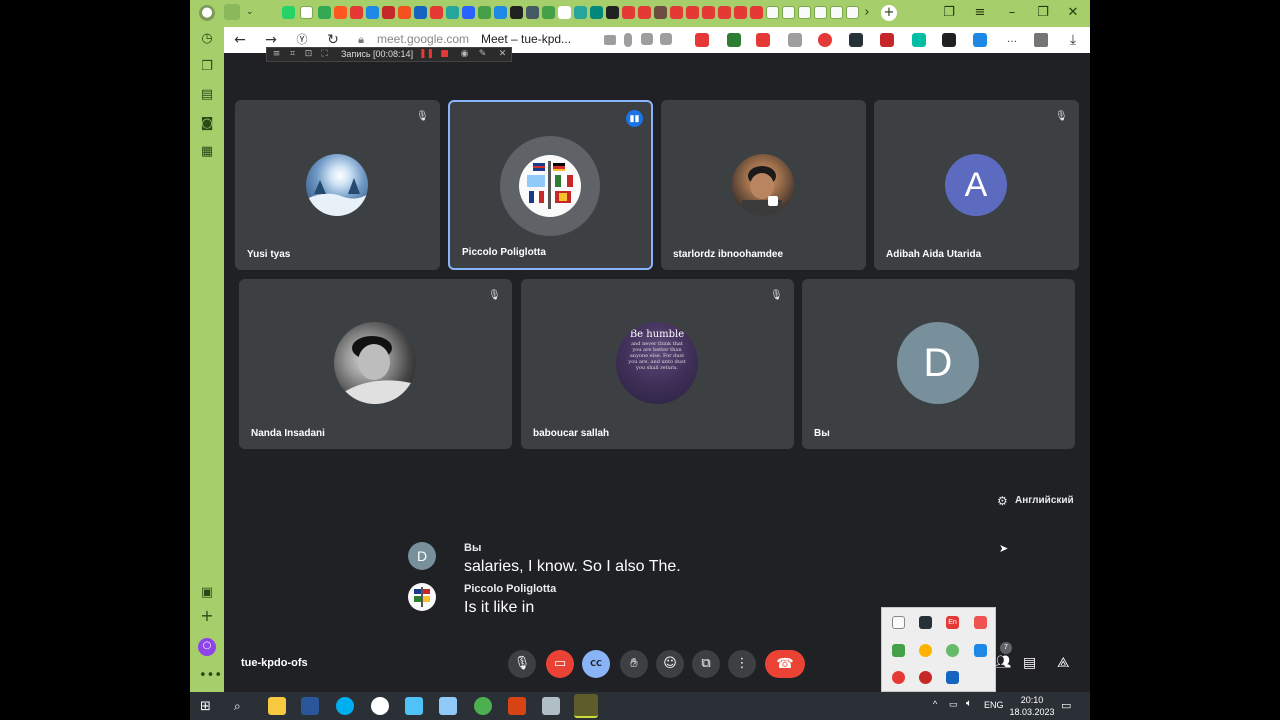 The height and width of the screenshot is (720, 1280). What do you see at coordinates (935, 704) in the screenshot?
I see `tray-chevron-up-icon: ^` at bounding box center [935, 704].